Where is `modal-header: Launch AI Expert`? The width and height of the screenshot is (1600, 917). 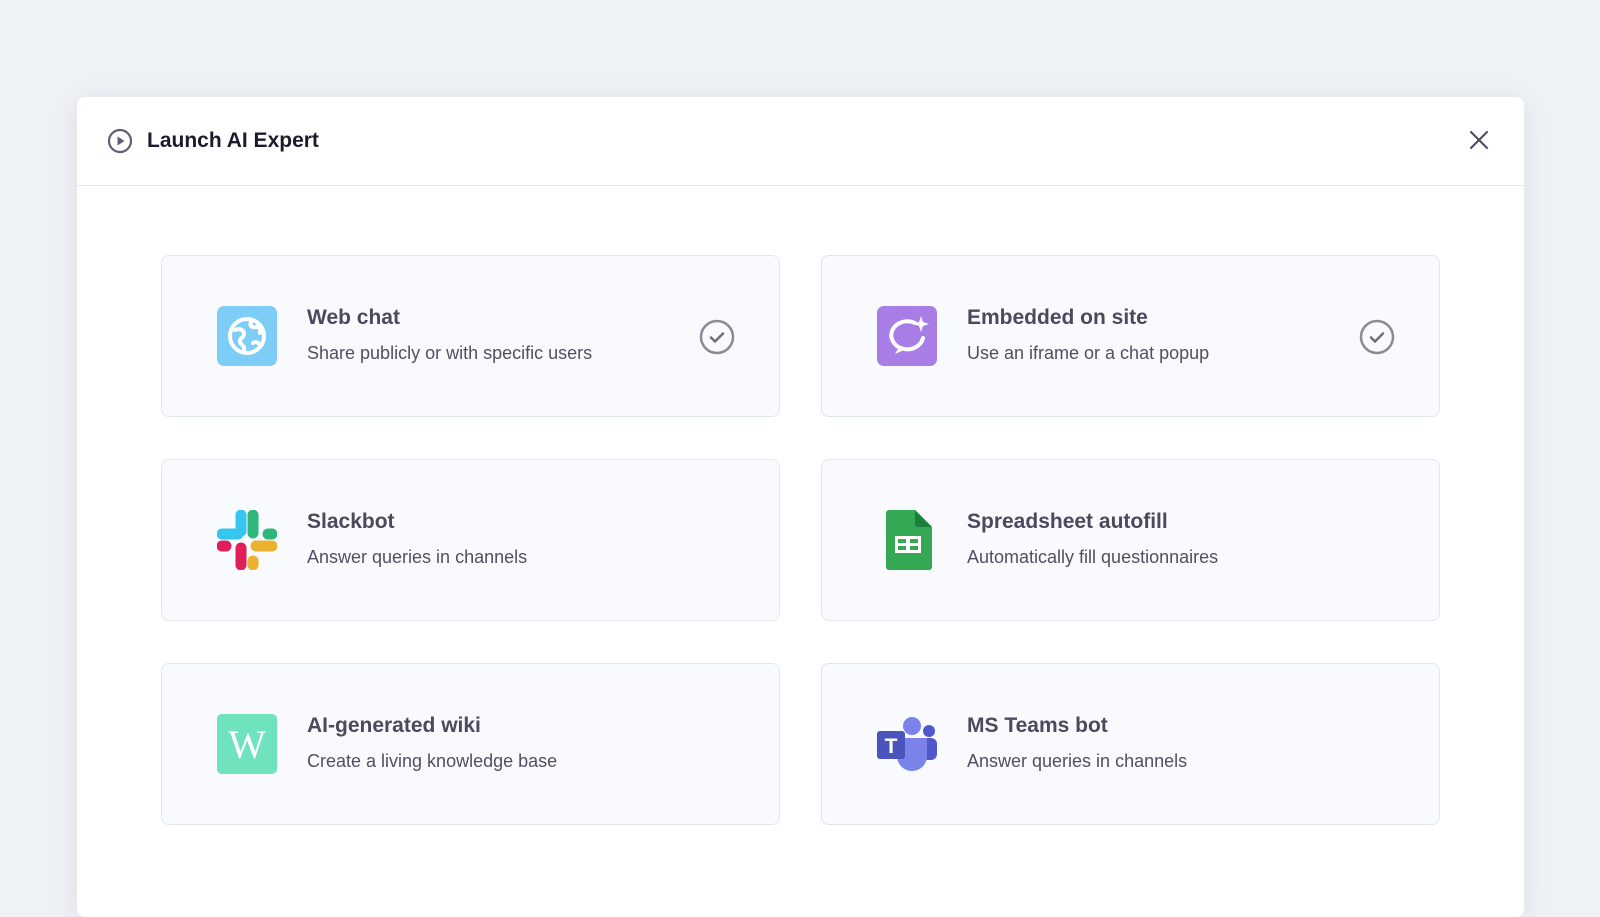 modal-header: Launch AI Expert is located at coordinates (800, 141).